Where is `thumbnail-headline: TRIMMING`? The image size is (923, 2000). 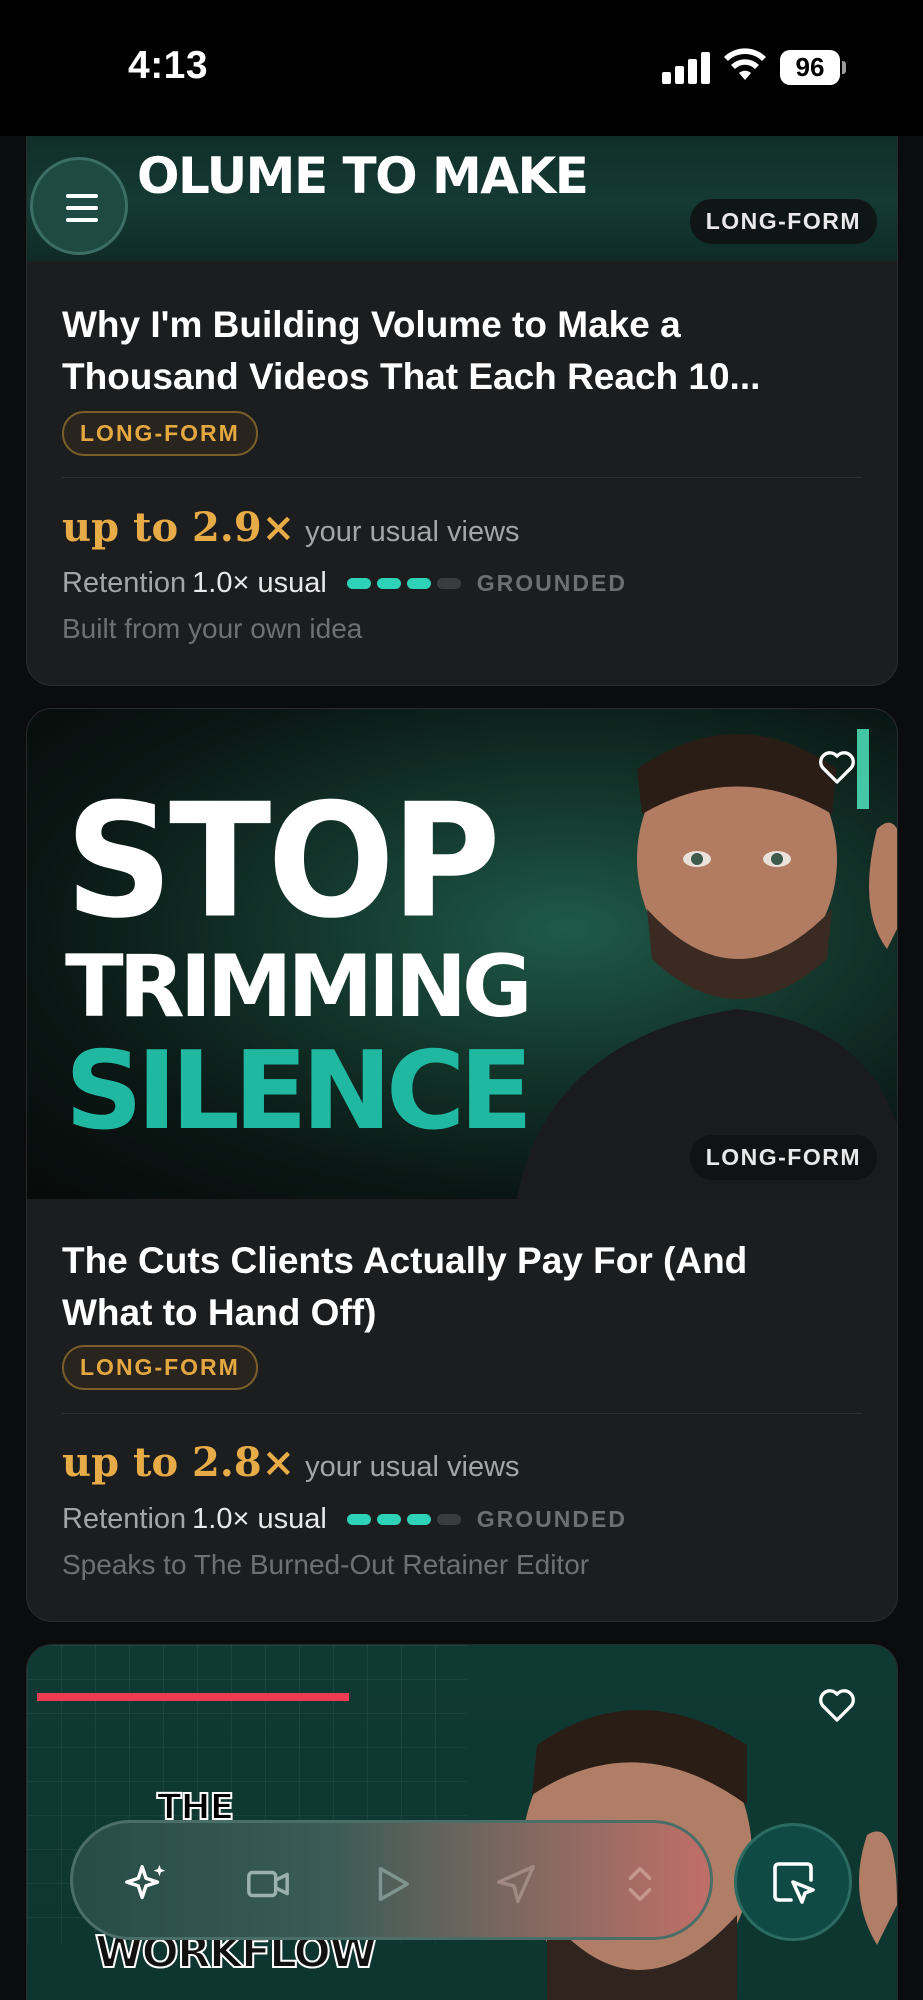
thumbnail-headline: TRIMMING is located at coordinates (299, 987).